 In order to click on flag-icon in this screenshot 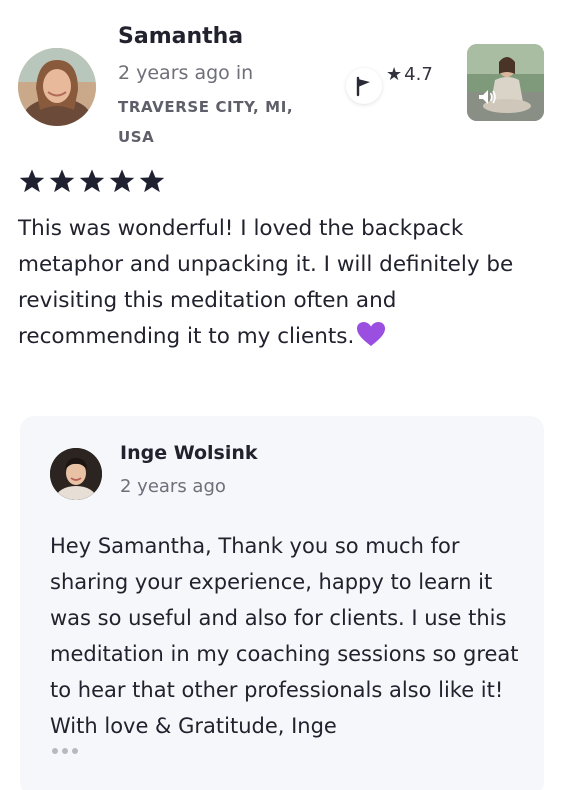, I will do `click(363, 86)`.